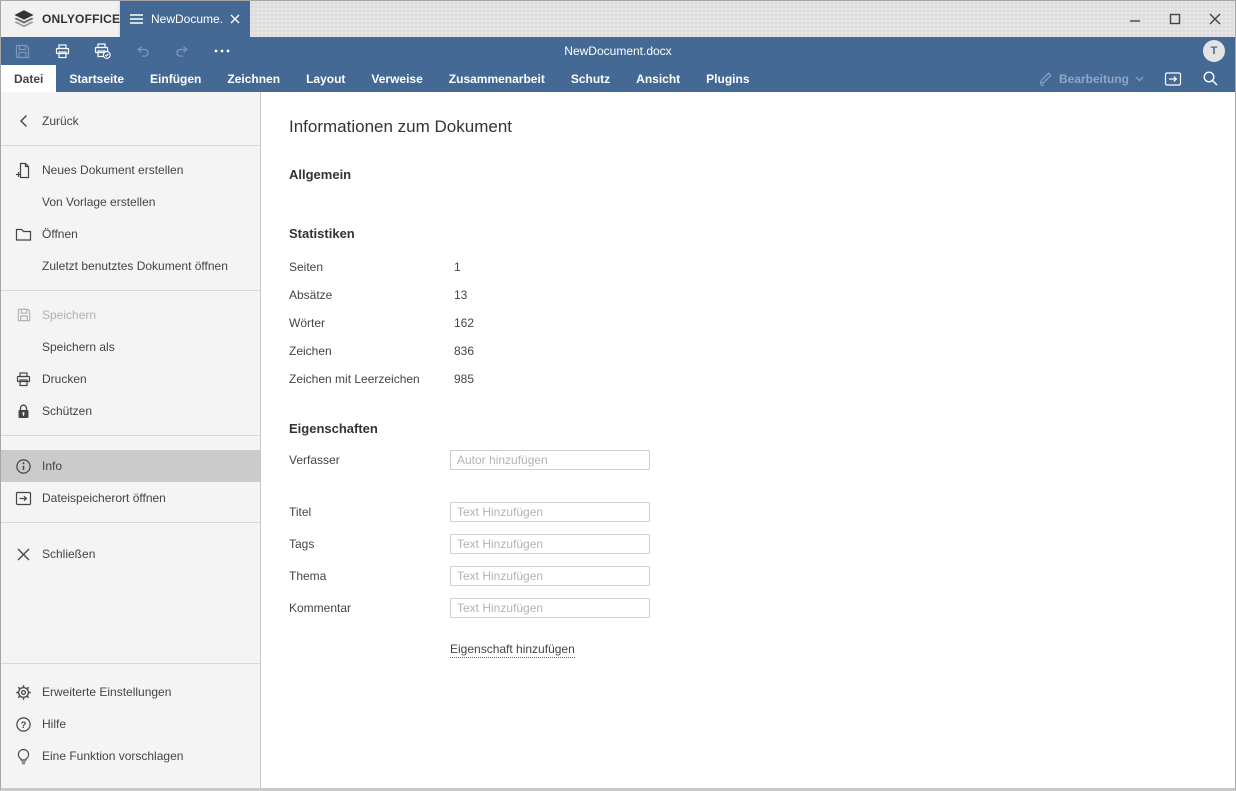 This screenshot has height=791, width=1236. I want to click on sidebar-item-label: Schließen, so click(69, 554).